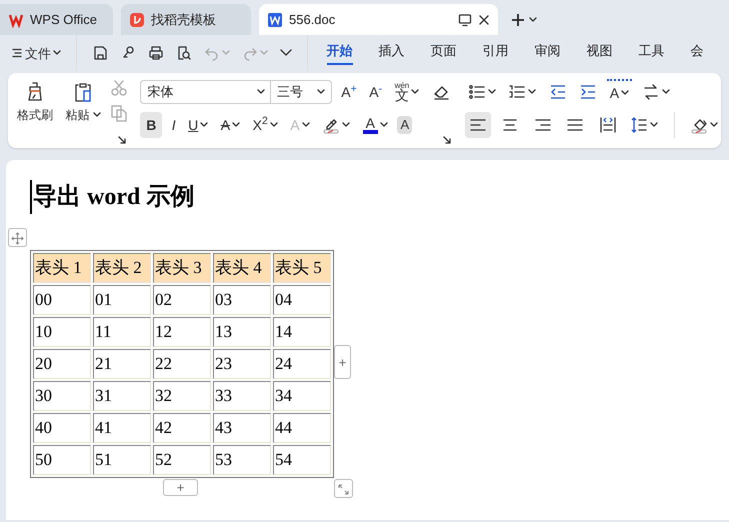 The image size is (729, 522). I want to click on outdent-icon, so click(557, 92).